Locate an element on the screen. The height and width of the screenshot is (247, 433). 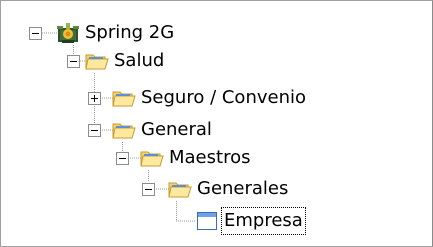
collapse-salud-button is located at coordinates (73, 61).